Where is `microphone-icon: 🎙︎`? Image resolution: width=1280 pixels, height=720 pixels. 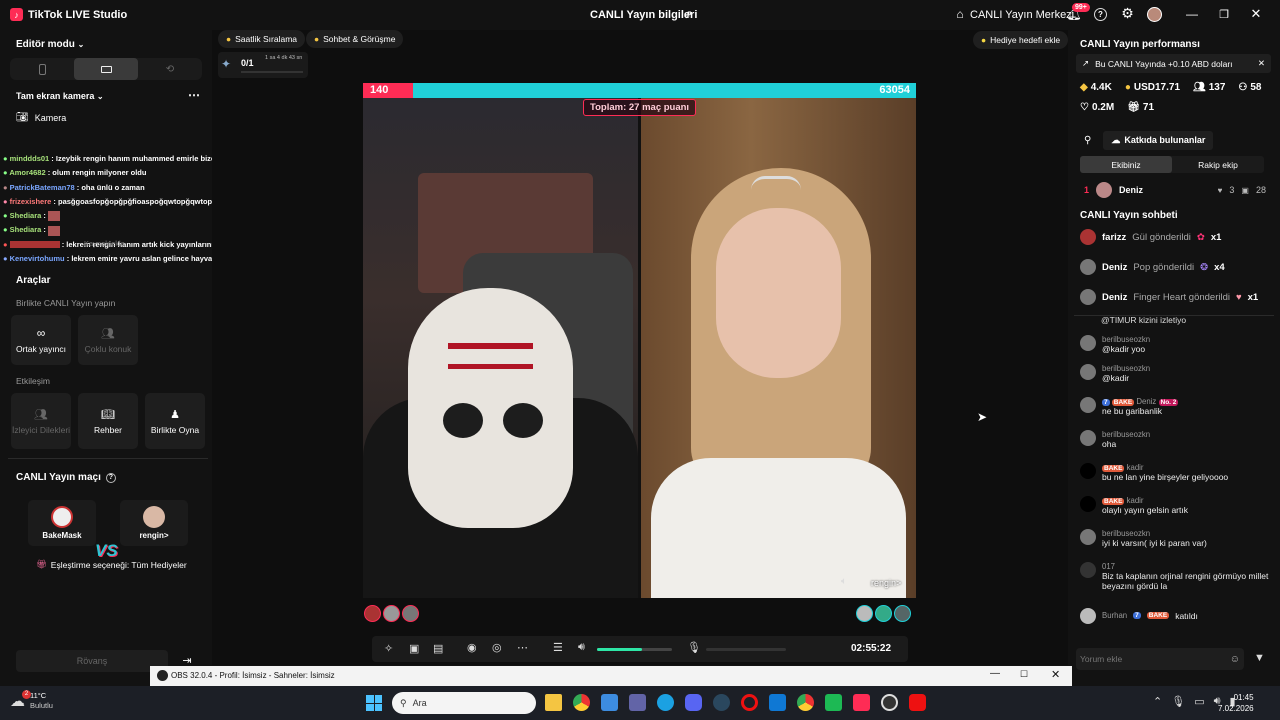 microphone-icon: 🎙︎ is located at coordinates (694, 647).